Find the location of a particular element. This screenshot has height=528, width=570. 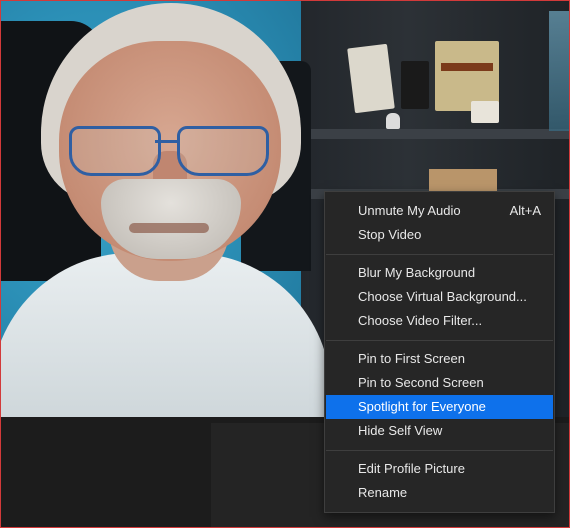

menu-item-blur-background: Blur My Background is located at coordinates (439, 273).